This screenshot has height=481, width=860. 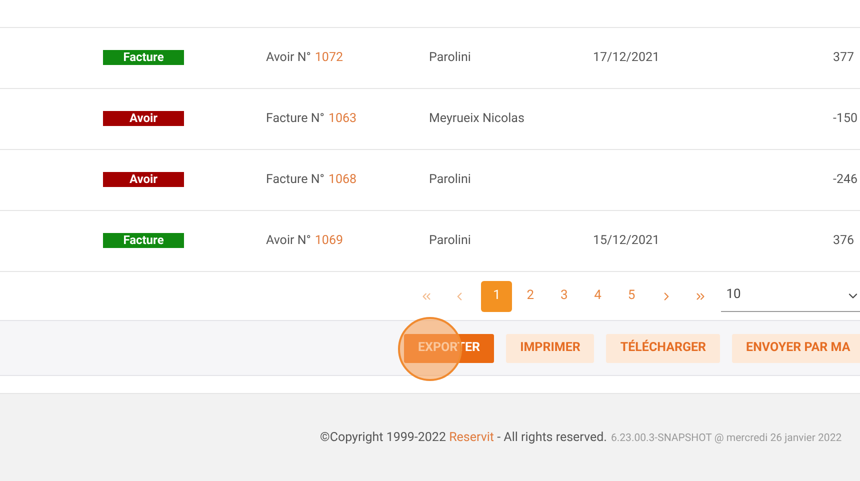 What do you see at coordinates (471, 437) in the screenshot?
I see `reservit-link: Reservit` at bounding box center [471, 437].